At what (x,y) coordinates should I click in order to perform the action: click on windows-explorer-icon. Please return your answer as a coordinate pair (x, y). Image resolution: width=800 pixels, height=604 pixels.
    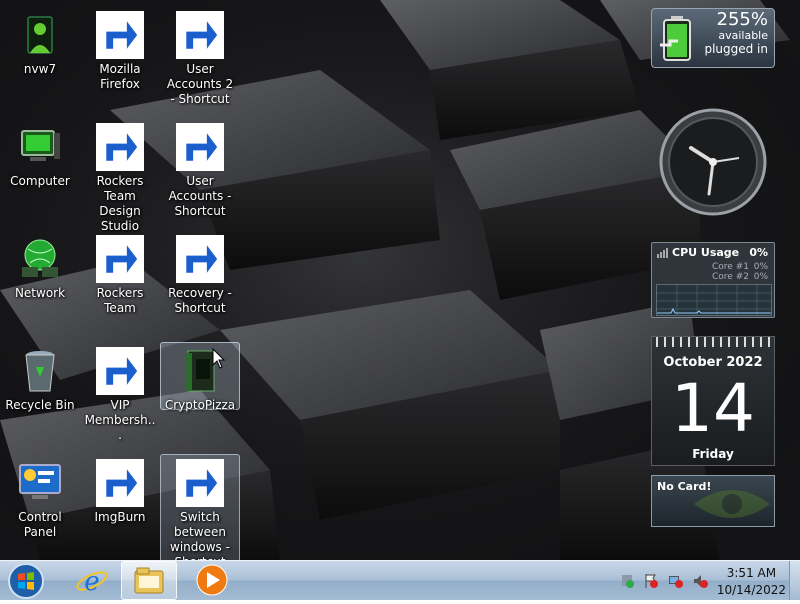
    Looking at the image, I should click on (149, 580).